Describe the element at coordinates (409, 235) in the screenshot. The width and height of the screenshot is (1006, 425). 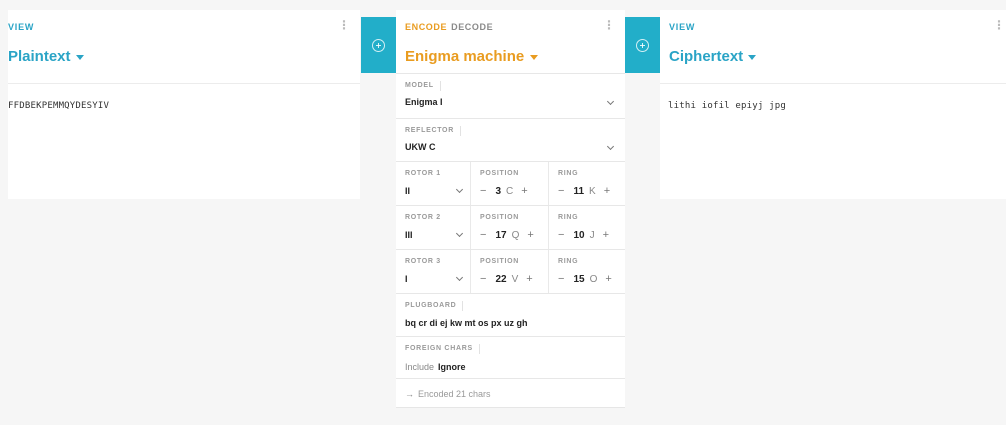
I see `rotor-value: III` at that location.